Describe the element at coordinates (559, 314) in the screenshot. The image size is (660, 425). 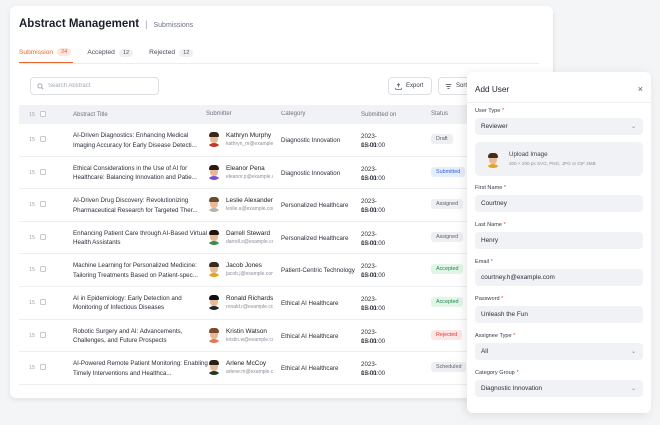
I see `password-field: Unleash the Fun` at that location.